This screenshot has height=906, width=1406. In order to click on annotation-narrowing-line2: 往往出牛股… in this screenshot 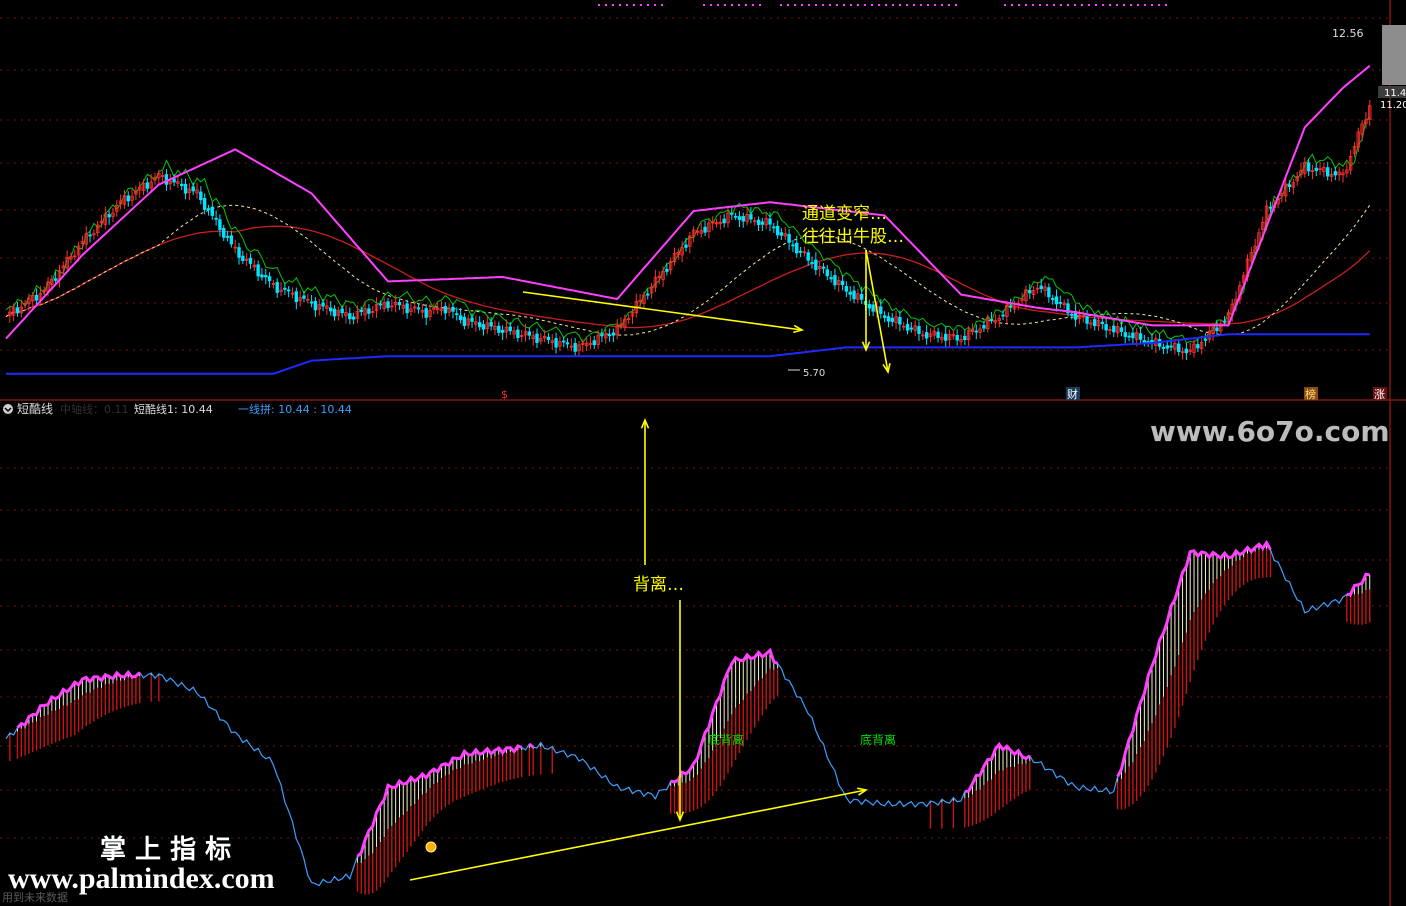, I will do `click(853, 237)`.